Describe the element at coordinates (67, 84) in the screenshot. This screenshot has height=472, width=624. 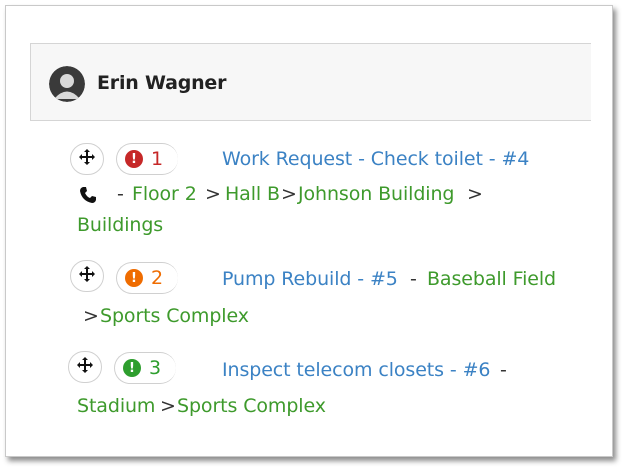
I see `avatar` at that location.